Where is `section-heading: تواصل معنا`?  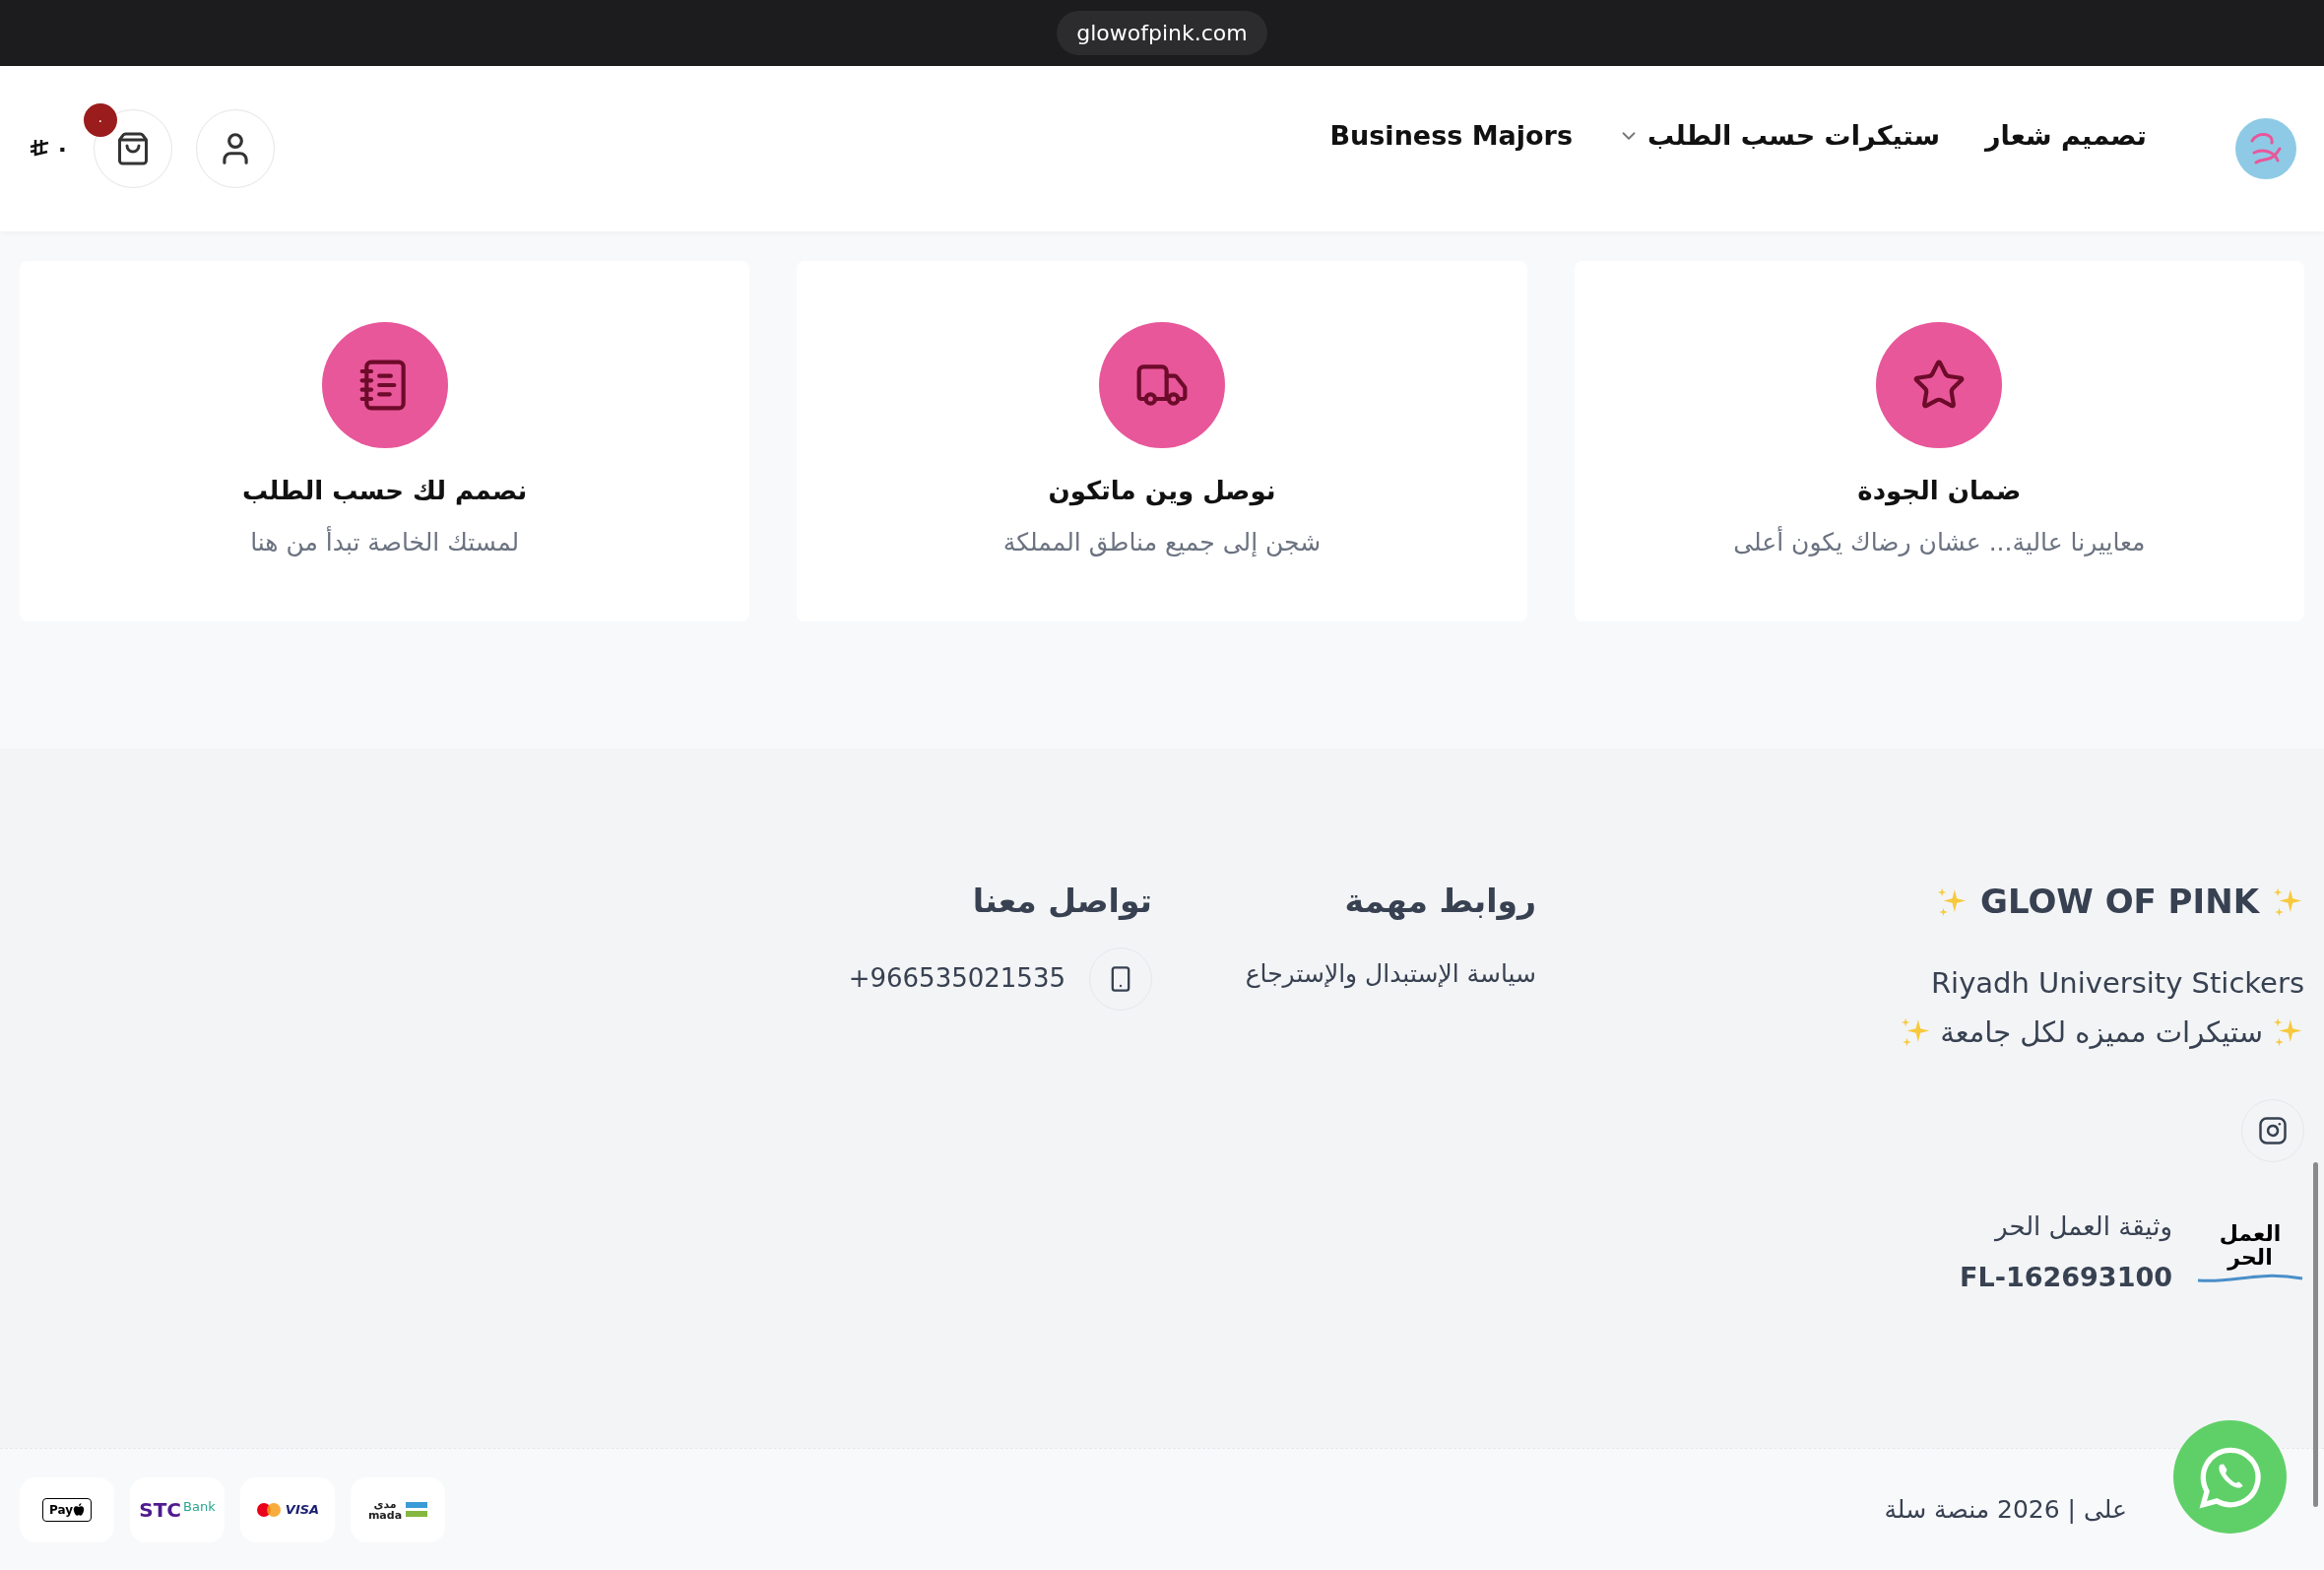
section-heading: تواصل معنا is located at coordinates (1062, 901).